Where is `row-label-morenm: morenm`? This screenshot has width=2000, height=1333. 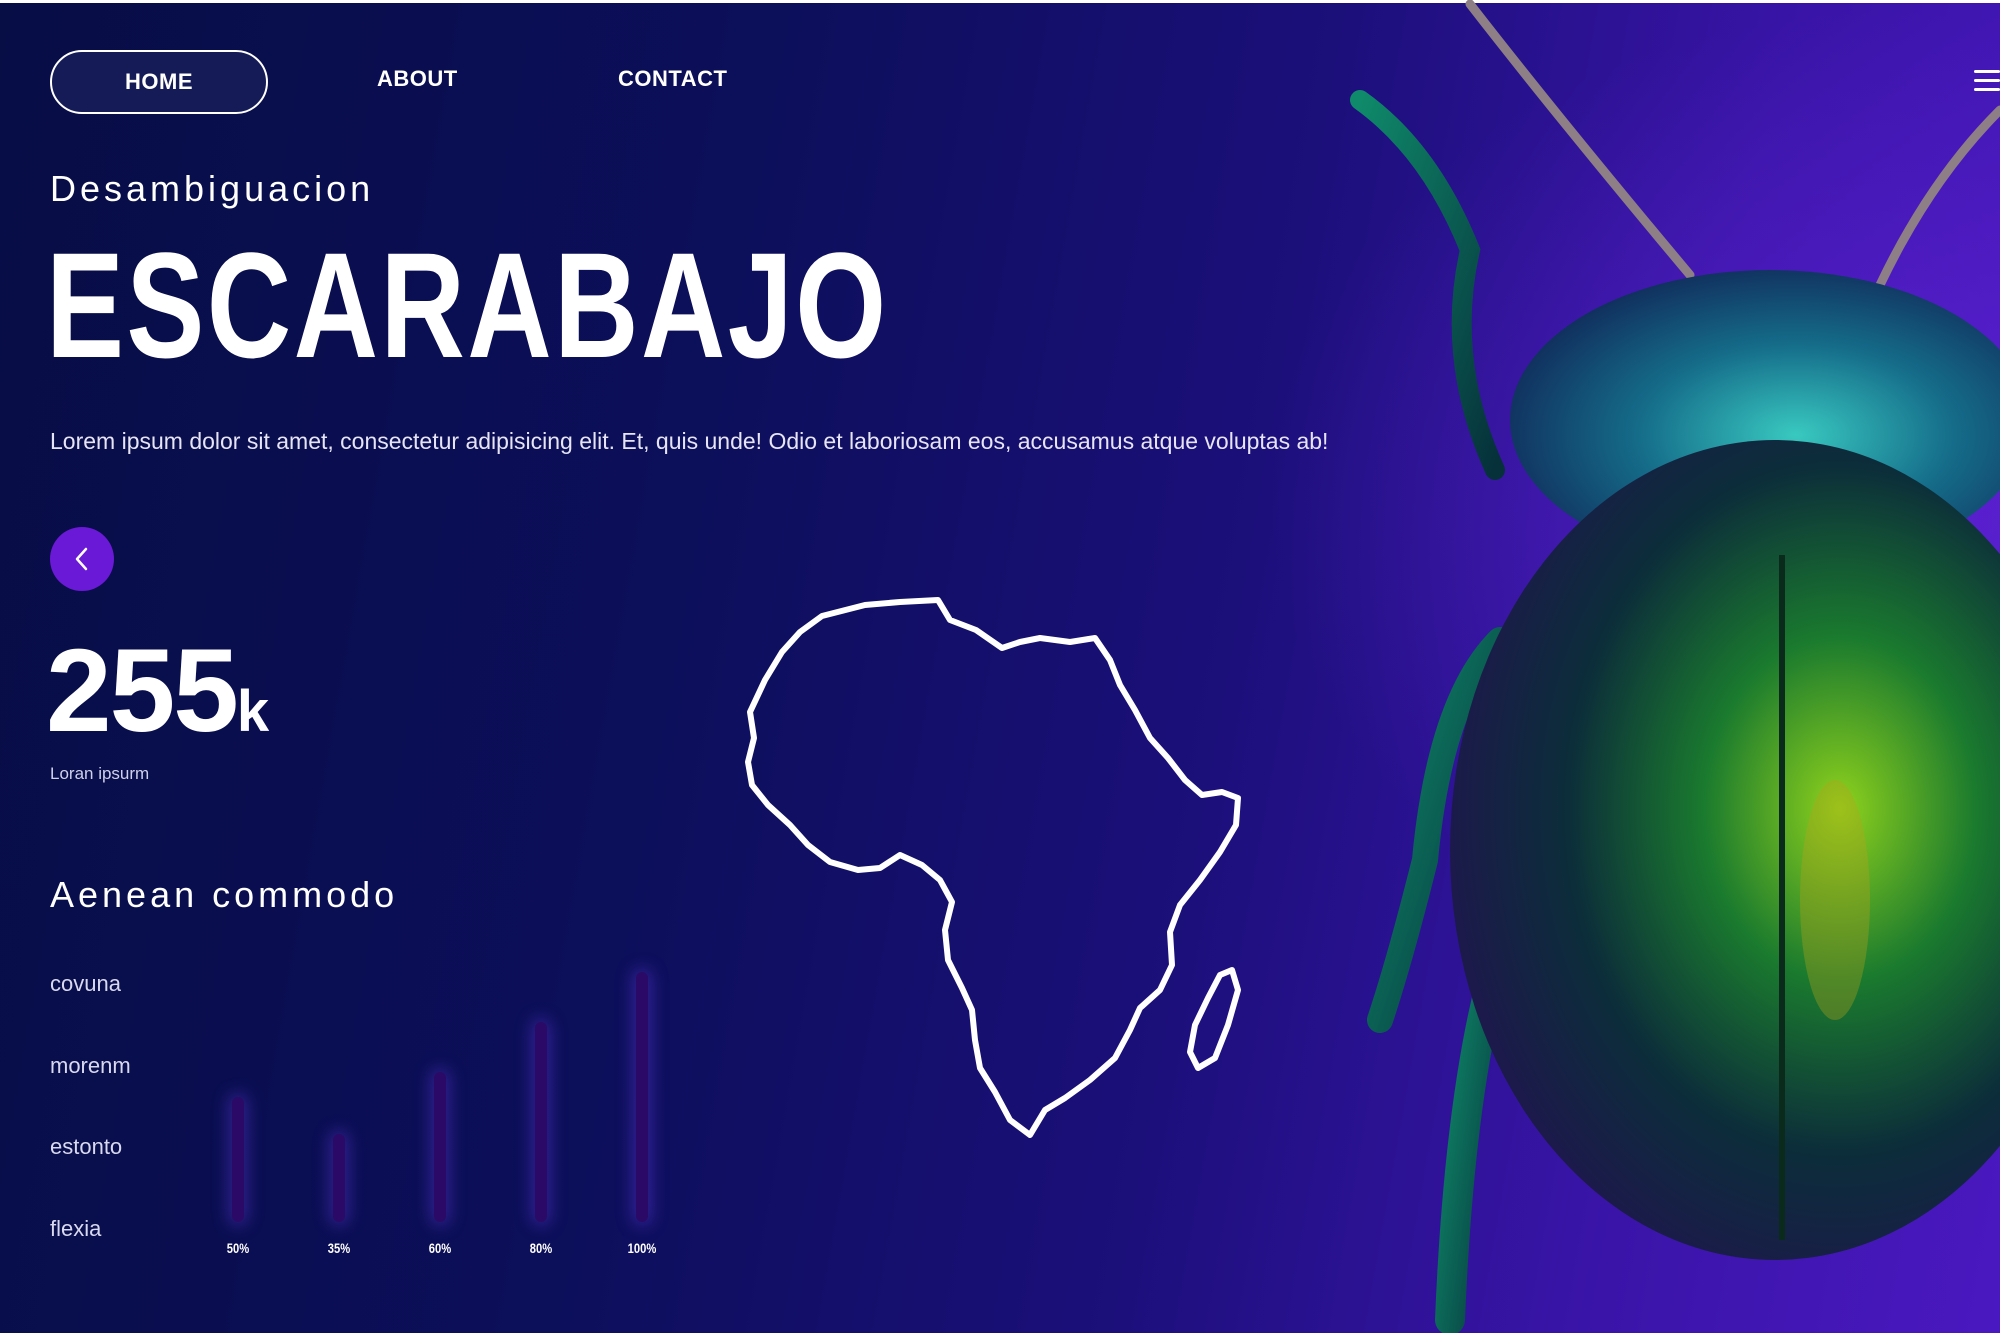
row-label-morenm: morenm is located at coordinates (90, 1065).